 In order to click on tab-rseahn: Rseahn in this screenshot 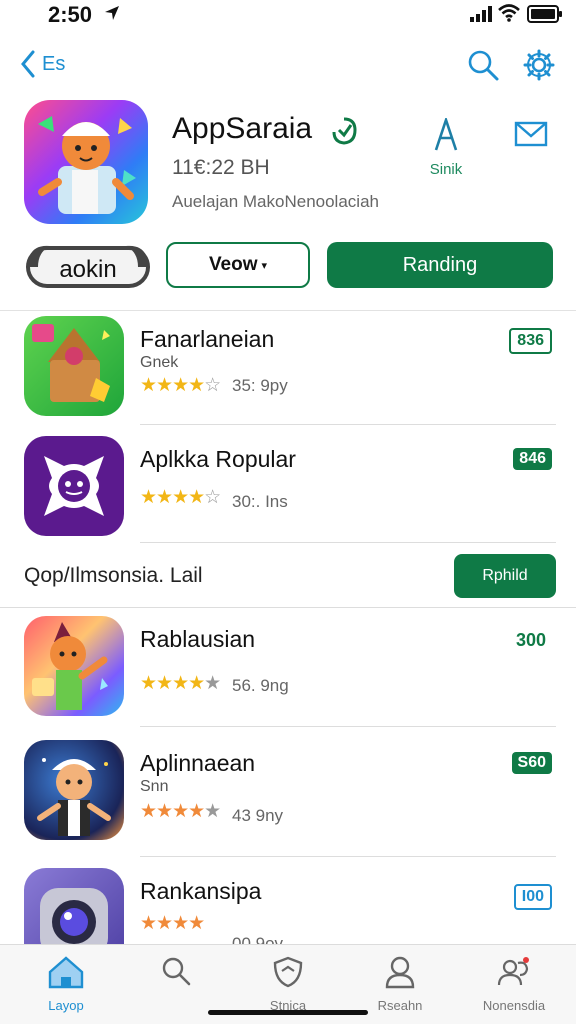, I will do `click(400, 984)`.